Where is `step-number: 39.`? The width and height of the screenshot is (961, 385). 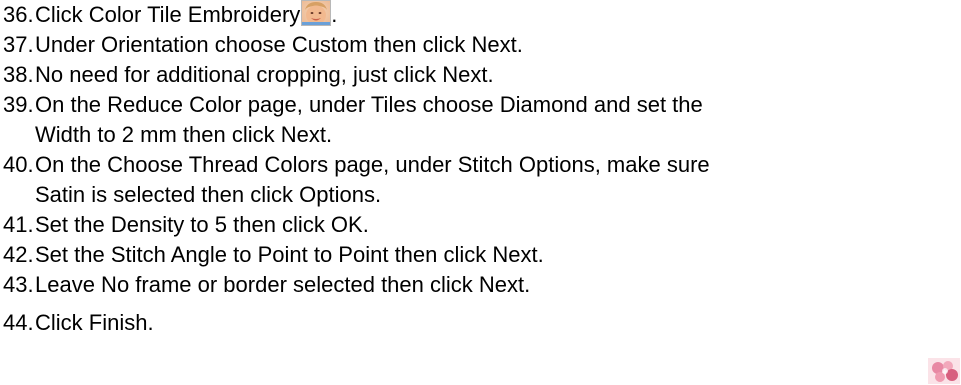
step-number: 39. is located at coordinates (18, 104).